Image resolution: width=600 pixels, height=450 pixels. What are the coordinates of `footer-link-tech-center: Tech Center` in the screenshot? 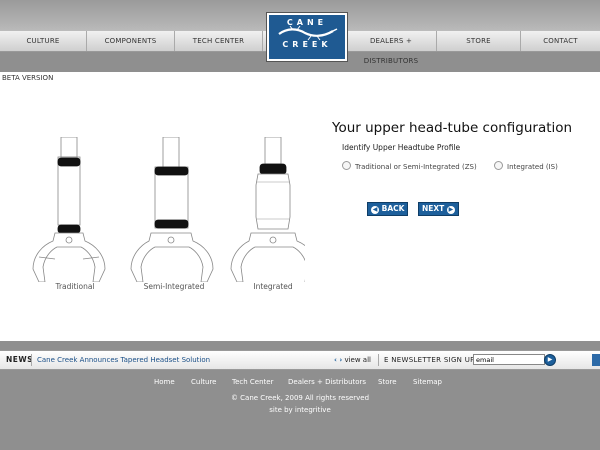 It's located at (252, 382).